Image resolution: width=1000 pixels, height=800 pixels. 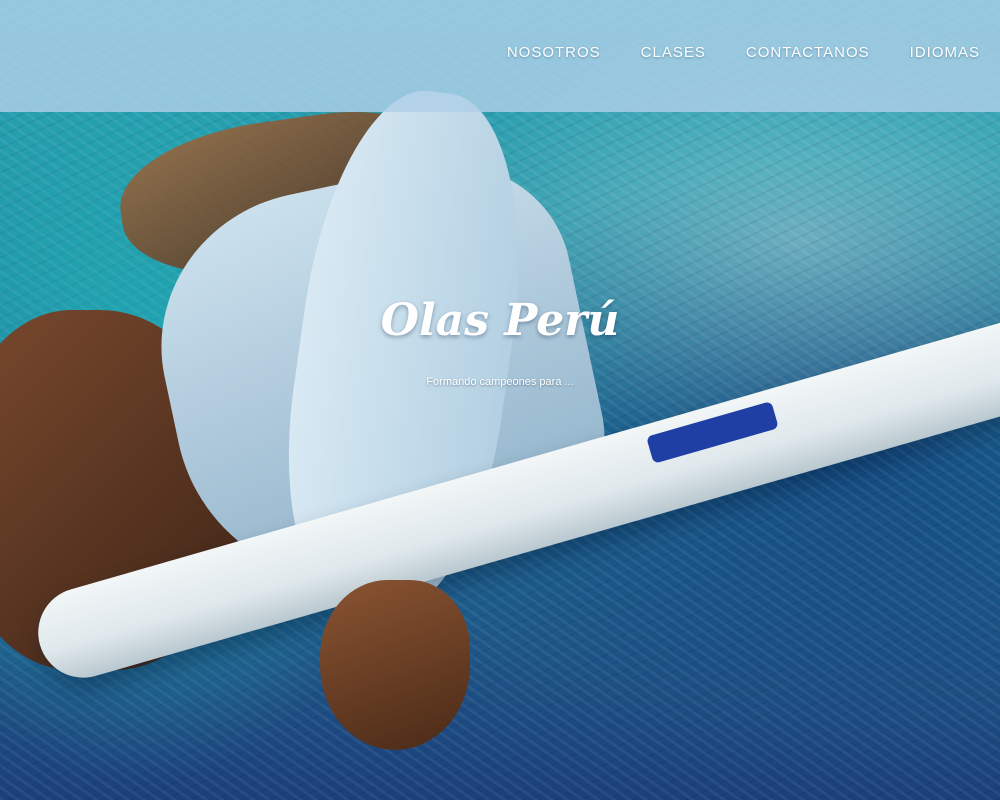 What do you see at coordinates (554, 52) in the screenshot?
I see `nav-item-nosotros: NOSOTROS` at bounding box center [554, 52].